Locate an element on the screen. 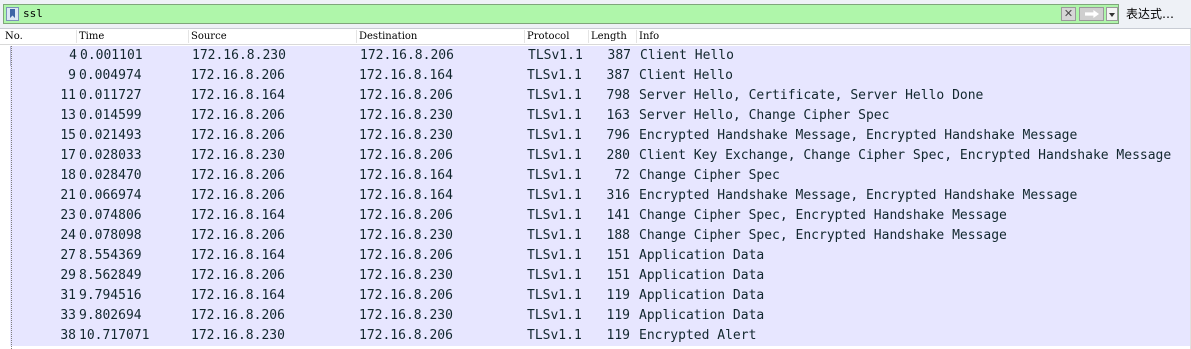  packet-cell-no: 15 is located at coordinates (68, 135).